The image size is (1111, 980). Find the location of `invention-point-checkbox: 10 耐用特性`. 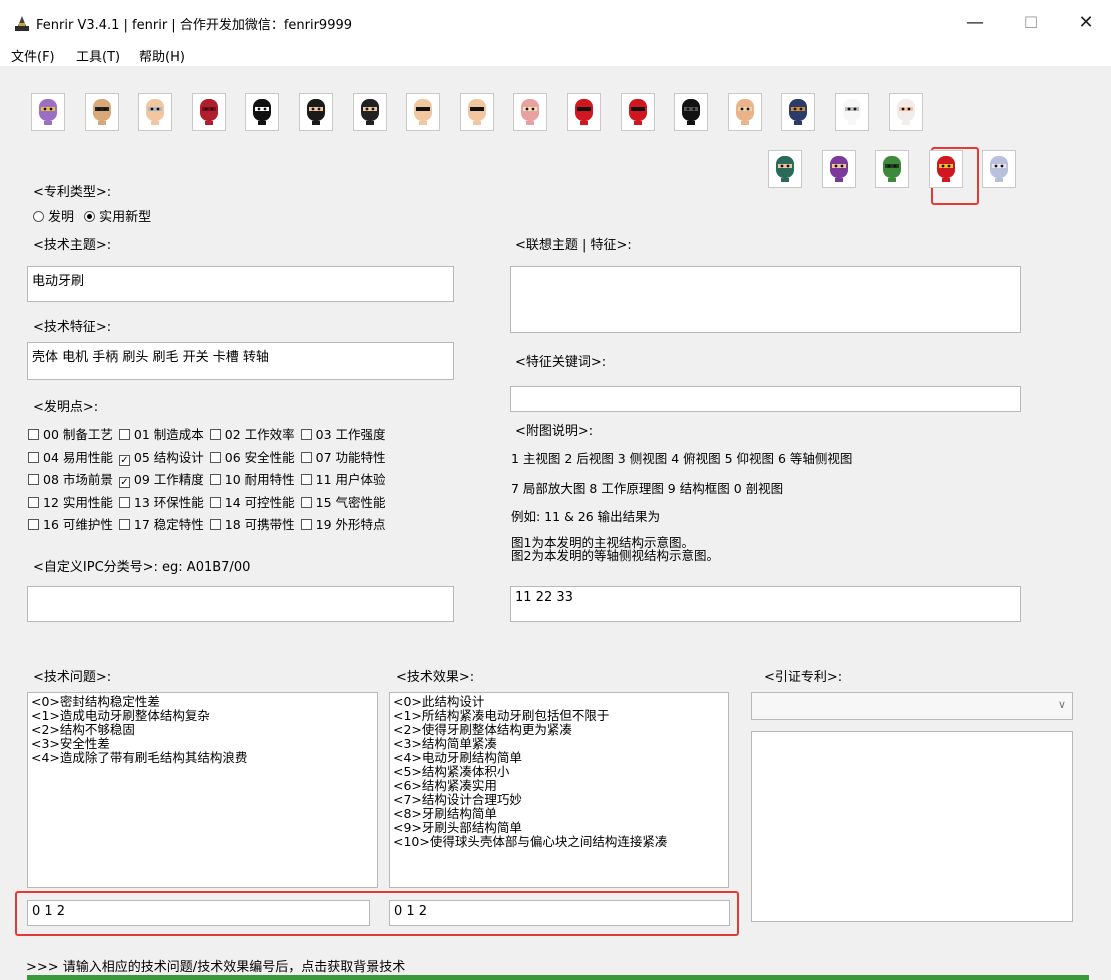

invention-point-checkbox: 10 耐用特性 is located at coordinates (252, 478).